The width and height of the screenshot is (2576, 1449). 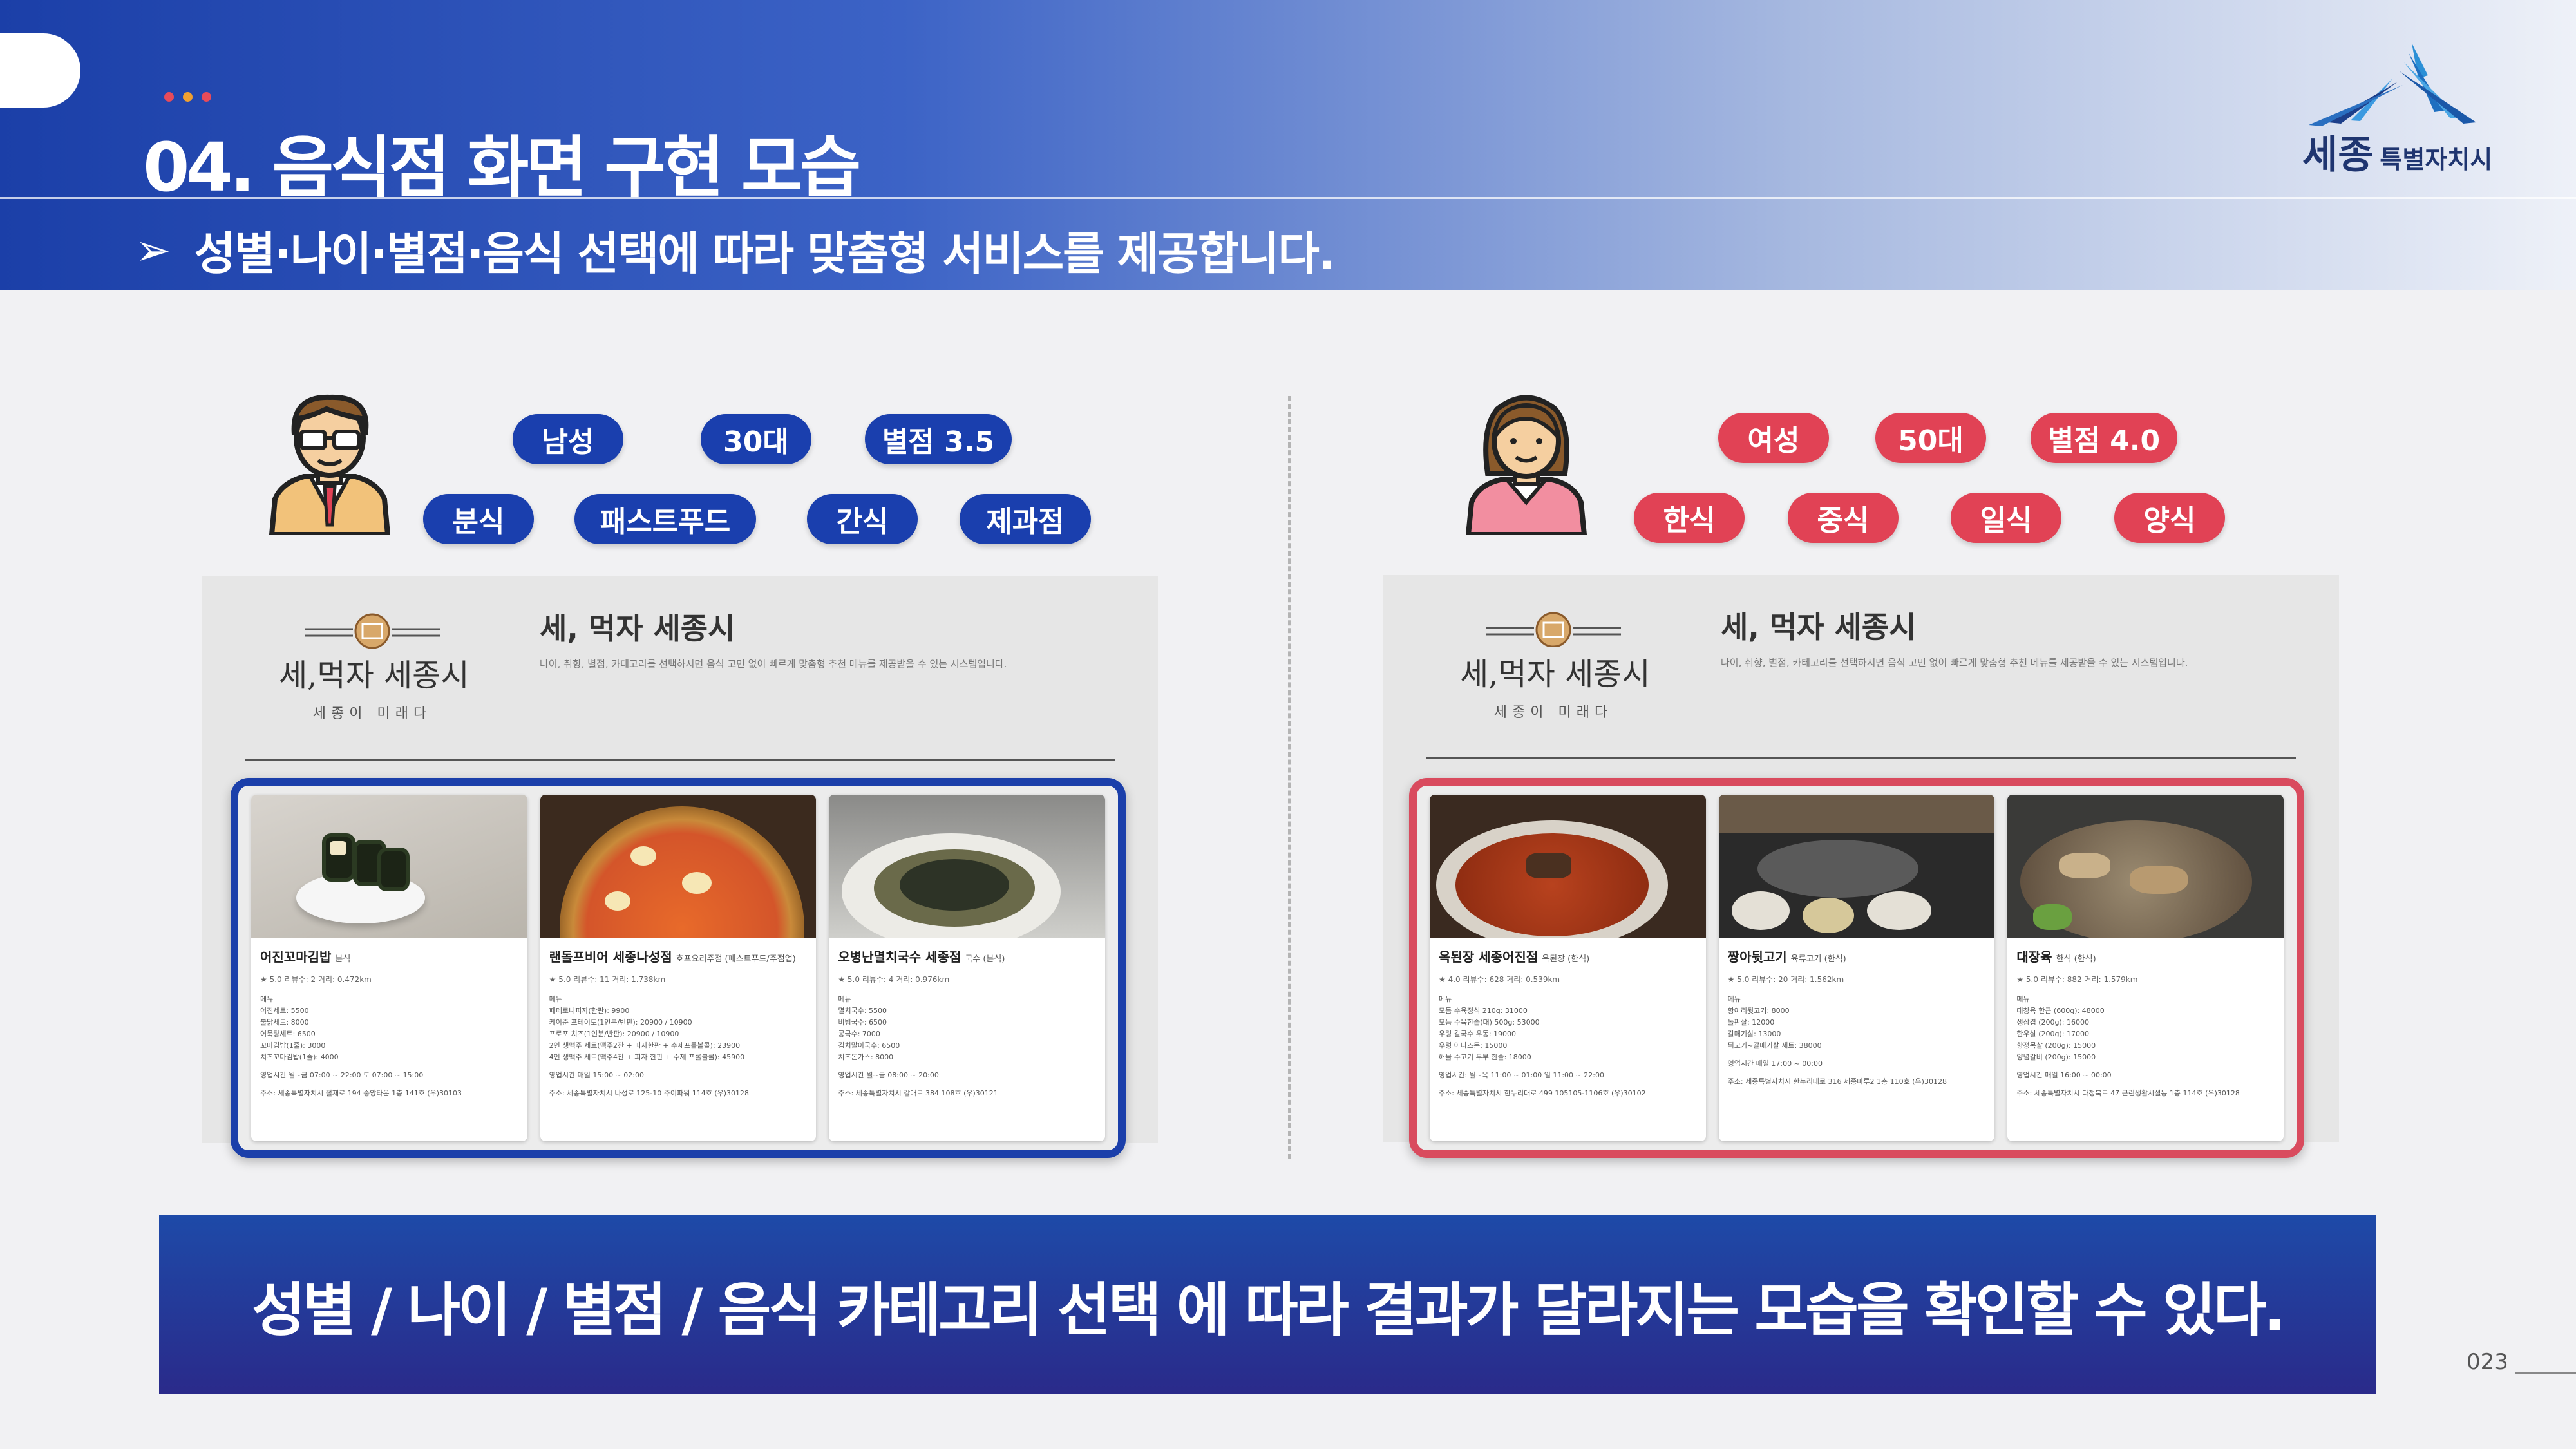 What do you see at coordinates (2056, 1045) in the screenshot?
I see `menu-line: 항정목살 (200g): 15000` at bounding box center [2056, 1045].